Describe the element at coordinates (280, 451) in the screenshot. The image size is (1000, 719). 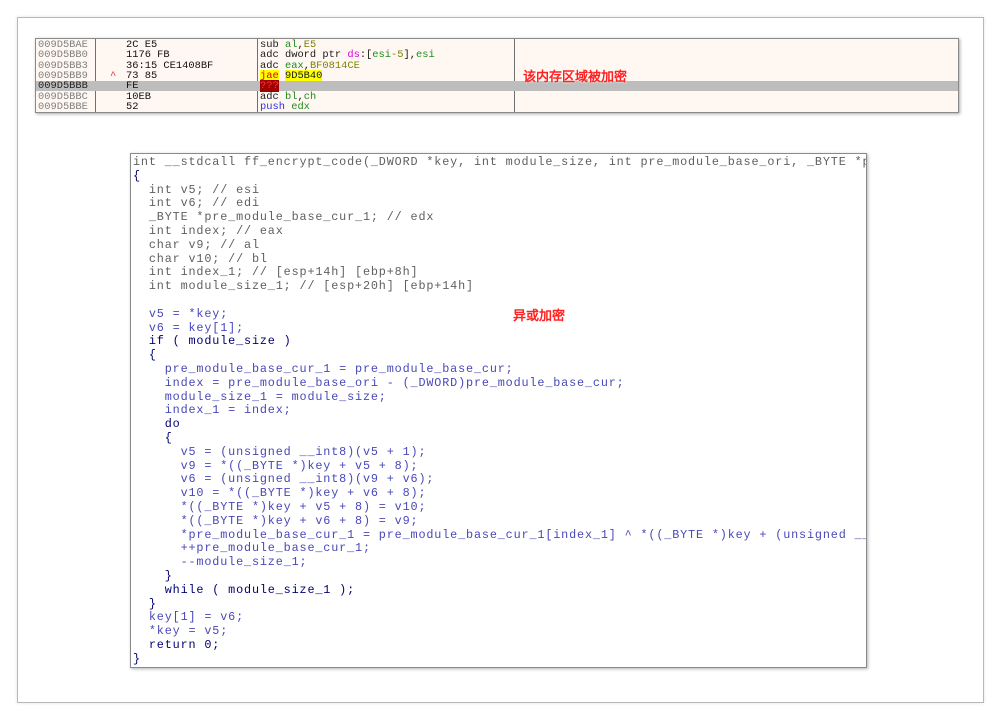
I see `code-line: v5 = (unsigned __int8)(v5 + 1);` at that location.